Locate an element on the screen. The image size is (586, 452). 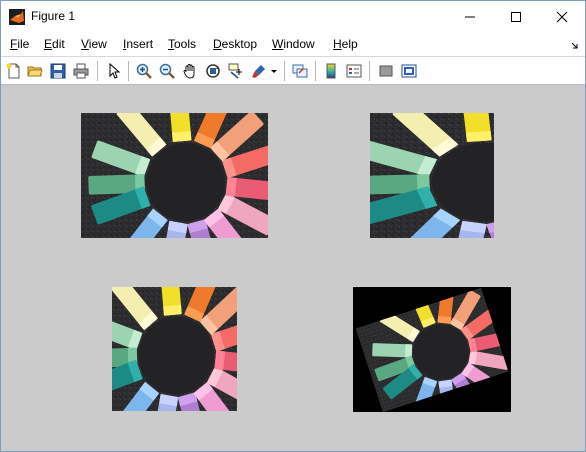
image-rotated is located at coordinates (432, 349).